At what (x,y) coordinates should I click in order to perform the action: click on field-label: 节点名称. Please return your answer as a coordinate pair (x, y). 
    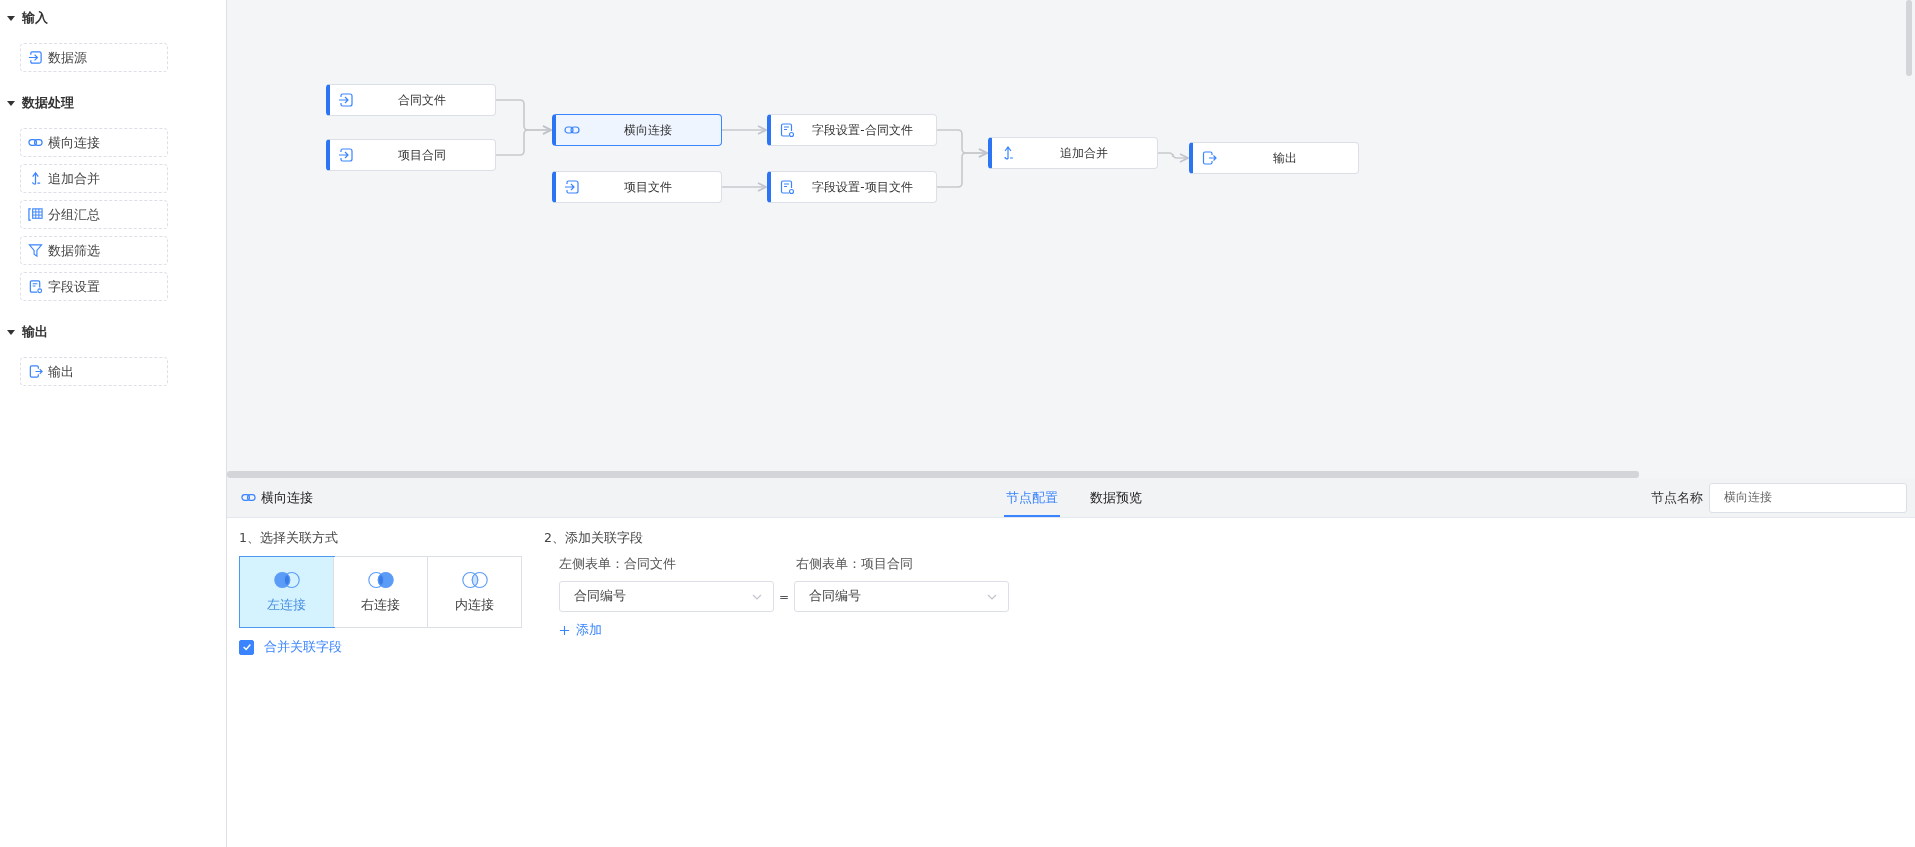
    Looking at the image, I should click on (1677, 497).